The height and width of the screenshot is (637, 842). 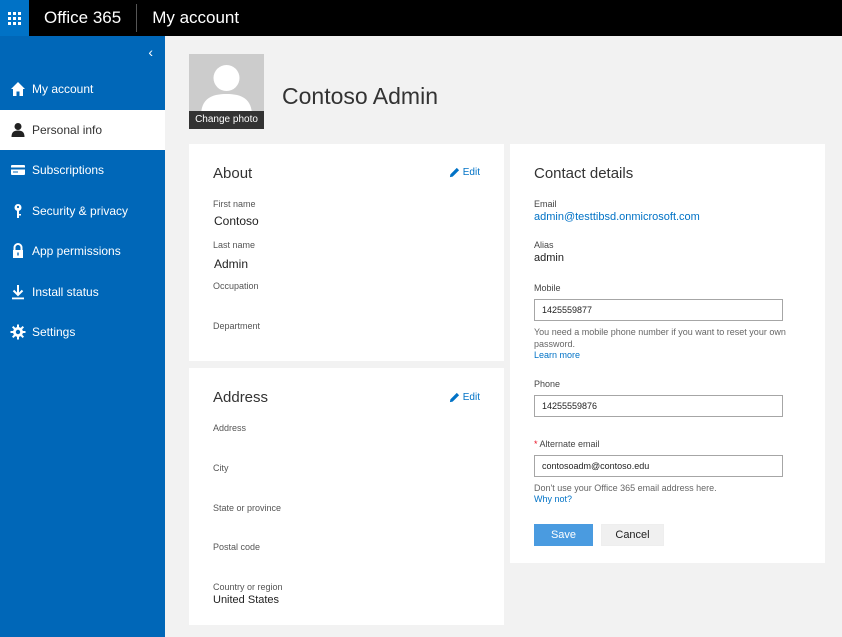 I want to click on city-label: City, so click(x=221, y=468).